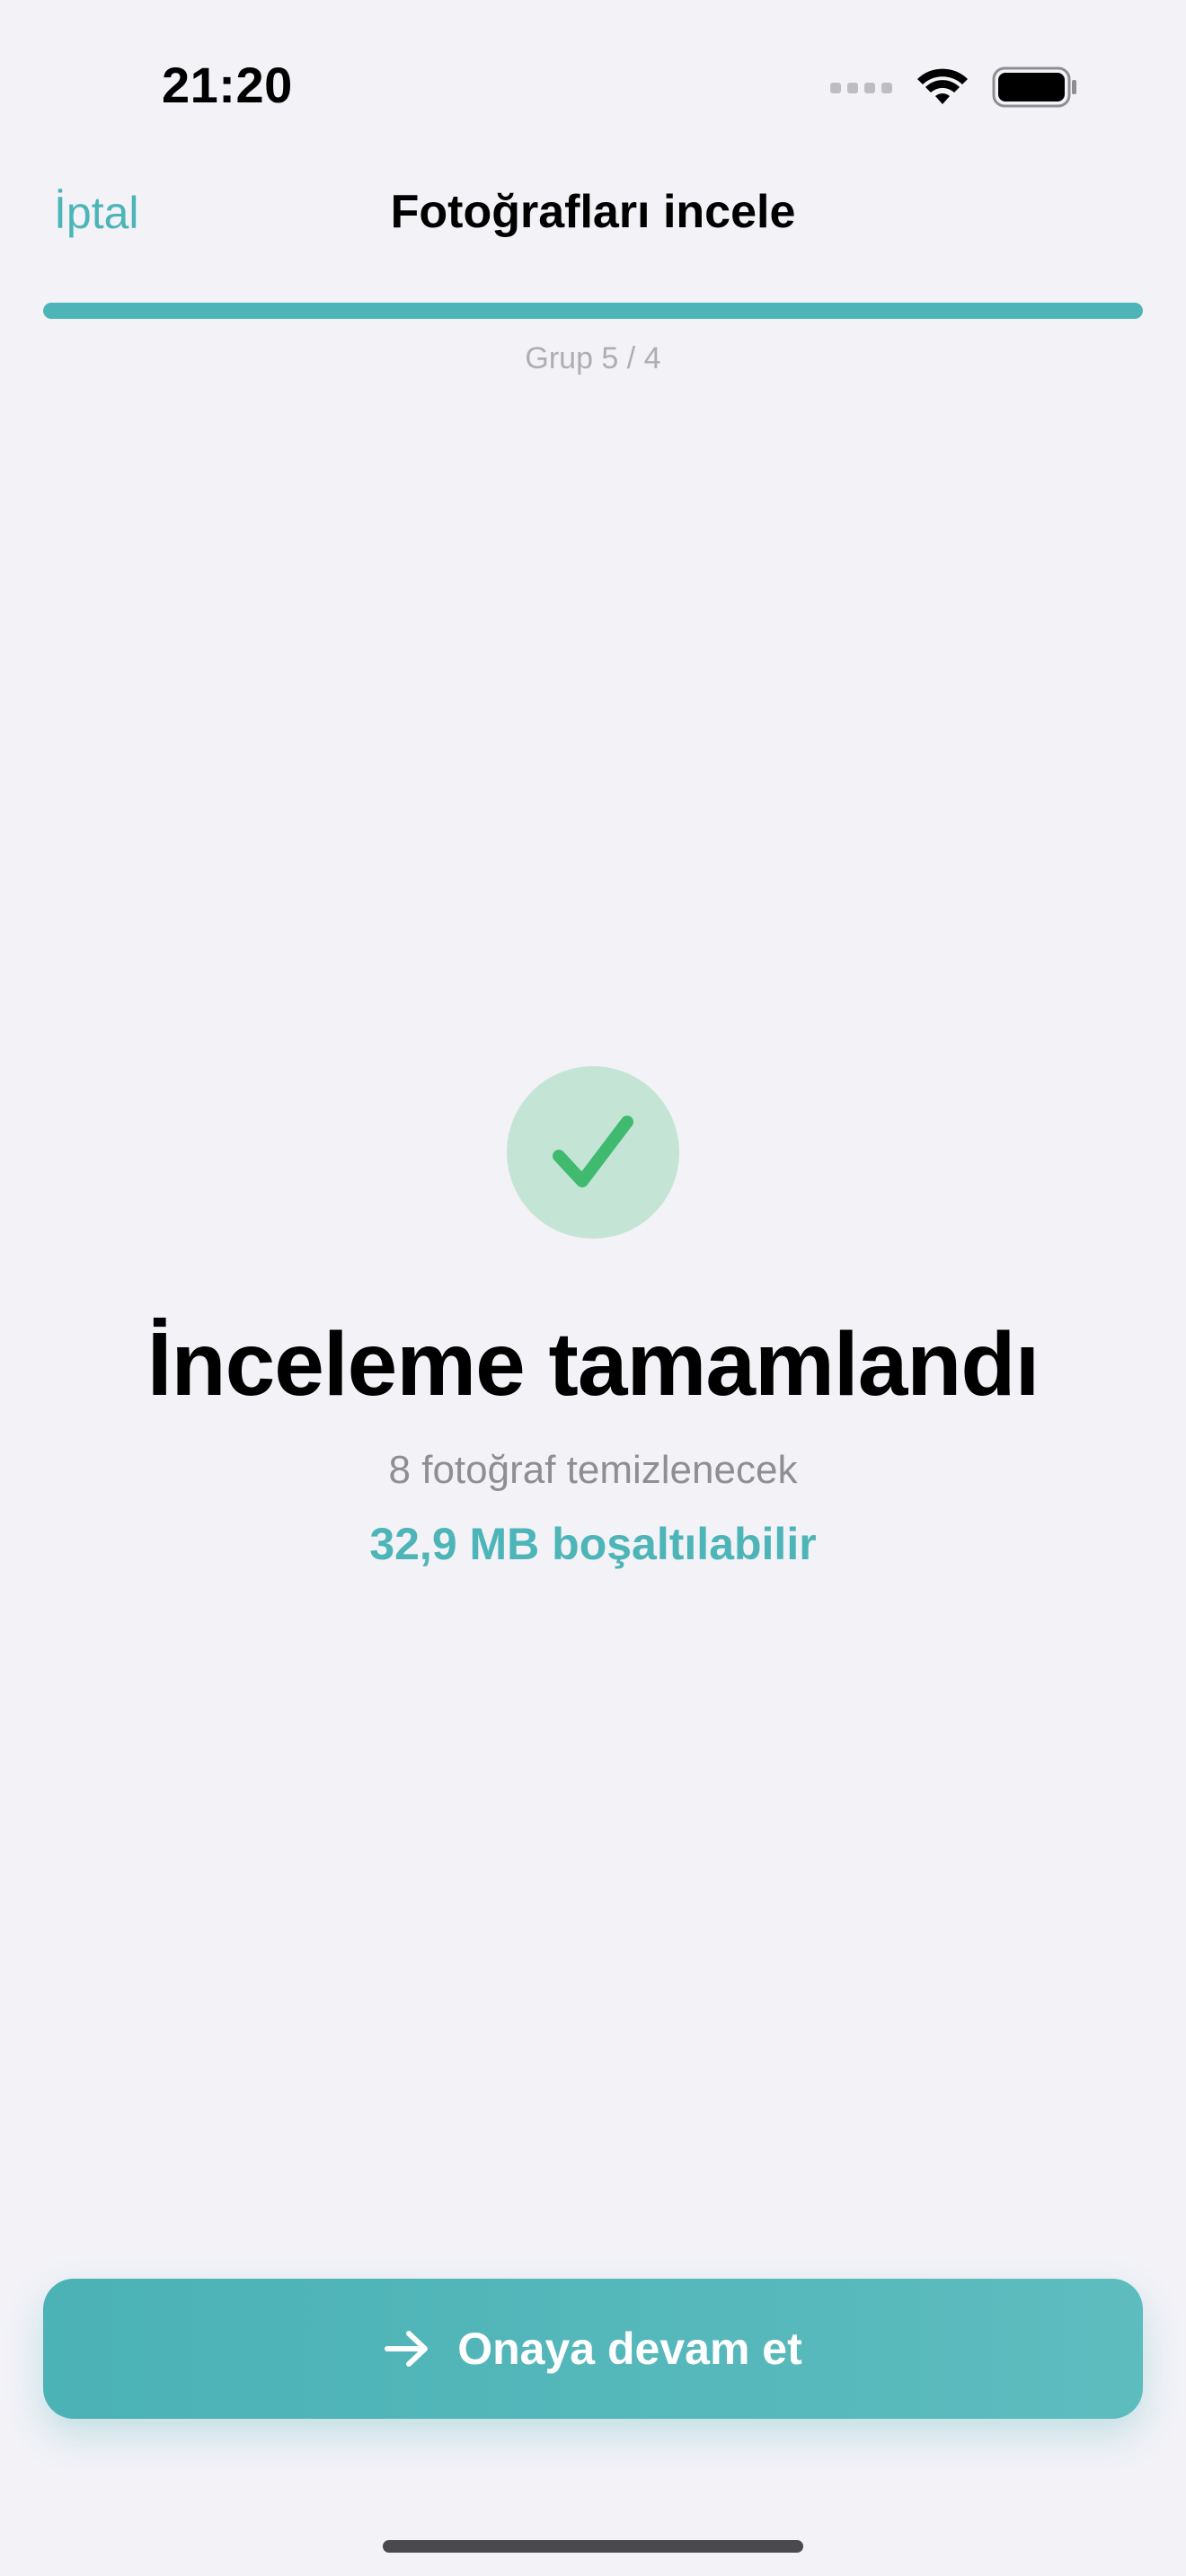 This screenshot has height=2576, width=1186. Describe the element at coordinates (593, 358) in the screenshot. I see `progress-label: Grup 5 / 4` at that location.